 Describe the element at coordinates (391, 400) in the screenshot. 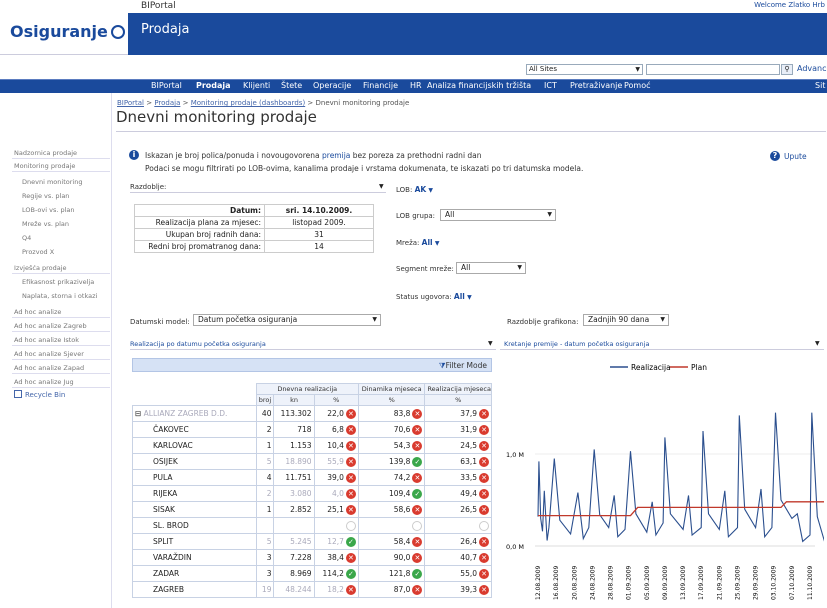

I see `header-pct-dm: %` at that location.